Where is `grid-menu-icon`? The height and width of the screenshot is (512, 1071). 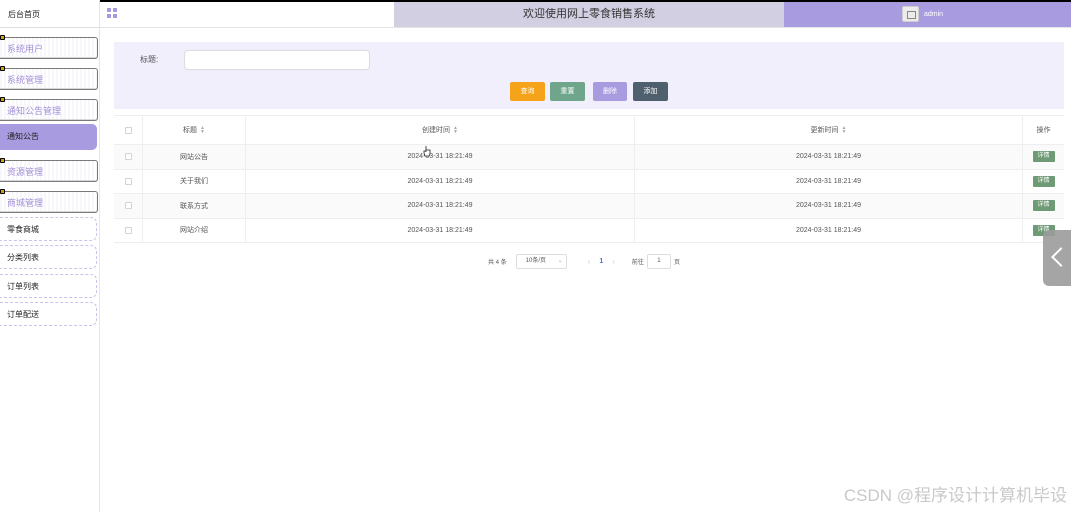
grid-menu-icon is located at coordinates (112, 13).